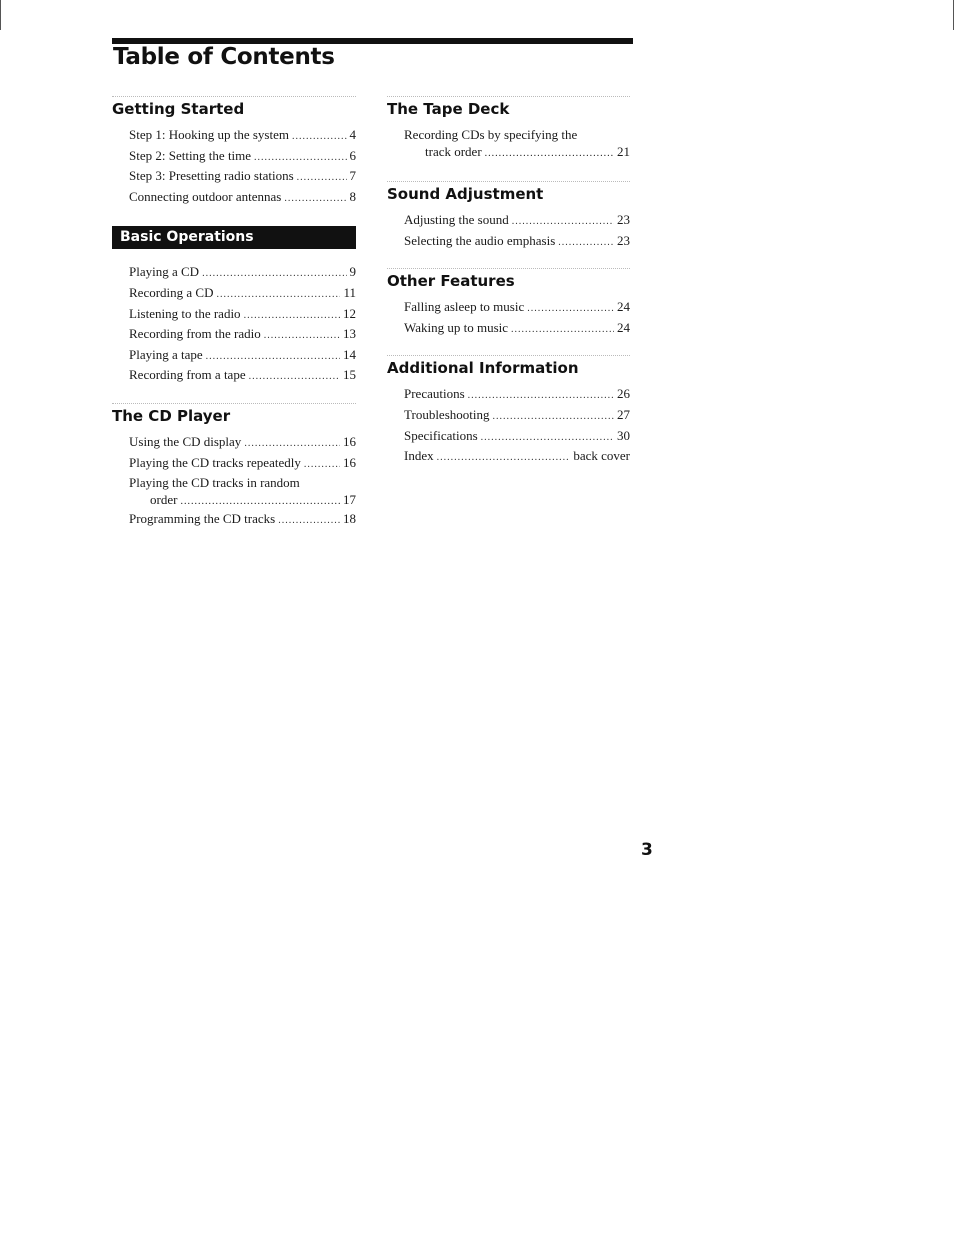 The height and width of the screenshot is (1233, 954). I want to click on entry-page: 27, so click(623, 414).